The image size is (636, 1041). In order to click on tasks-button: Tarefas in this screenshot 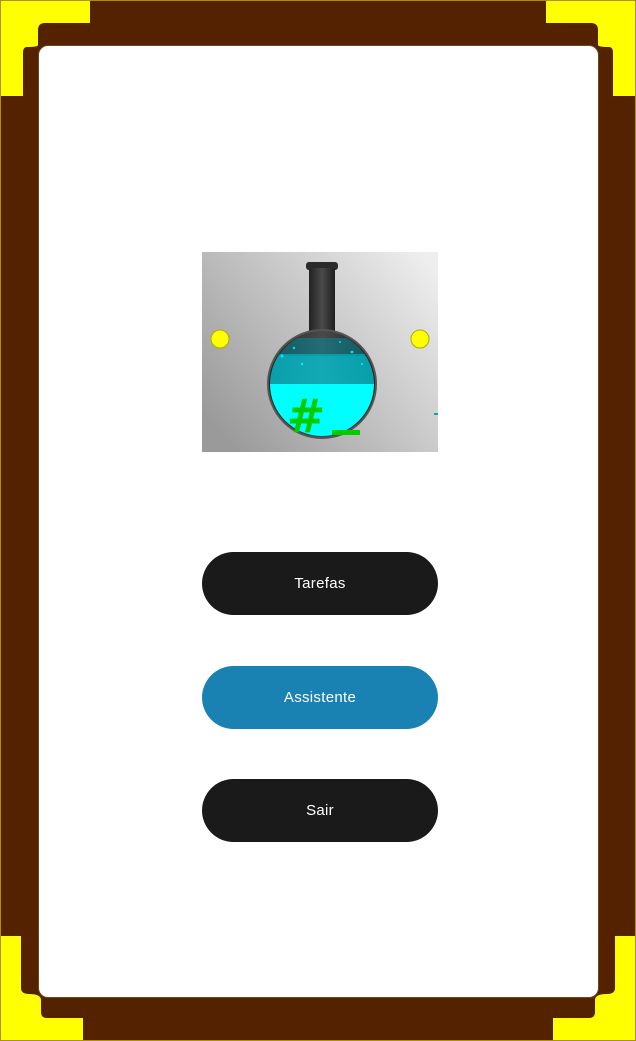, I will do `click(320, 583)`.